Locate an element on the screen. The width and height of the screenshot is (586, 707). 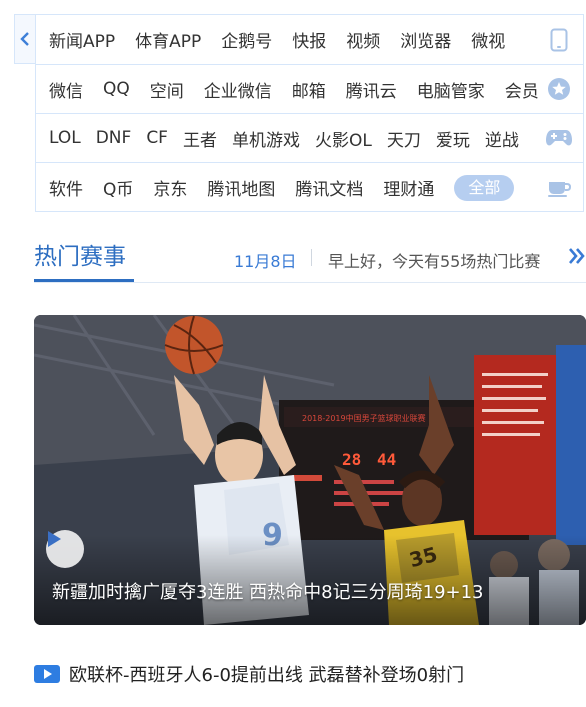
nav-link-vip: 会员 is located at coordinates (522, 89).